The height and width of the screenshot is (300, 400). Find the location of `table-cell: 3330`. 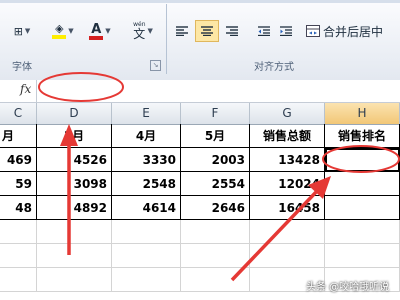

table-cell: 3330 is located at coordinates (146, 160).